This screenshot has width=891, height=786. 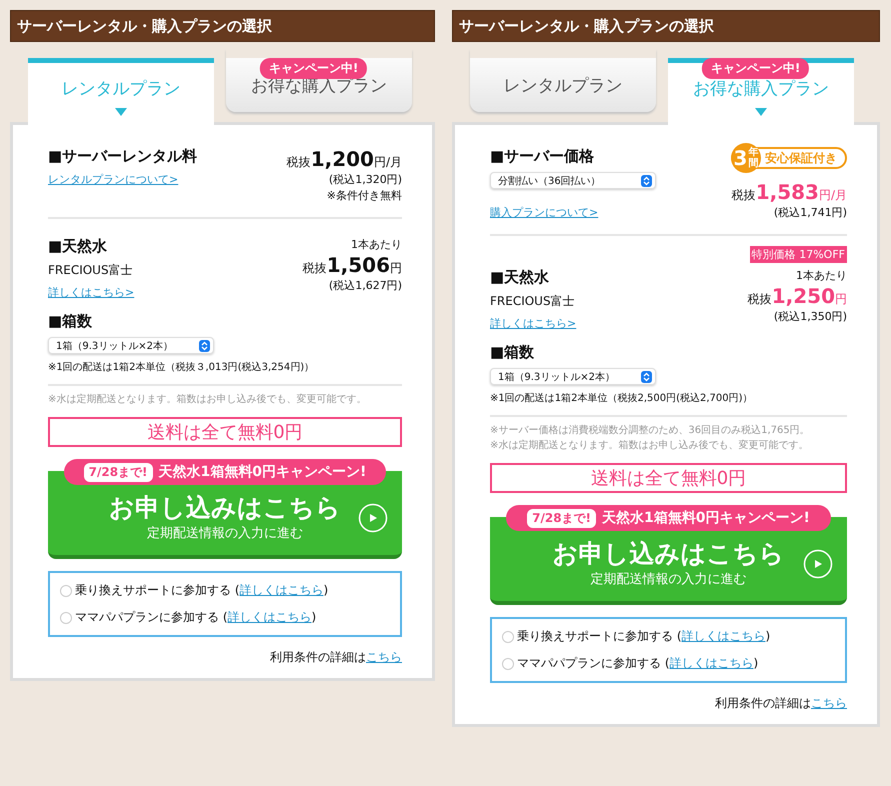 I want to click on tax-included-price: (税込1,350円), so click(x=810, y=316).